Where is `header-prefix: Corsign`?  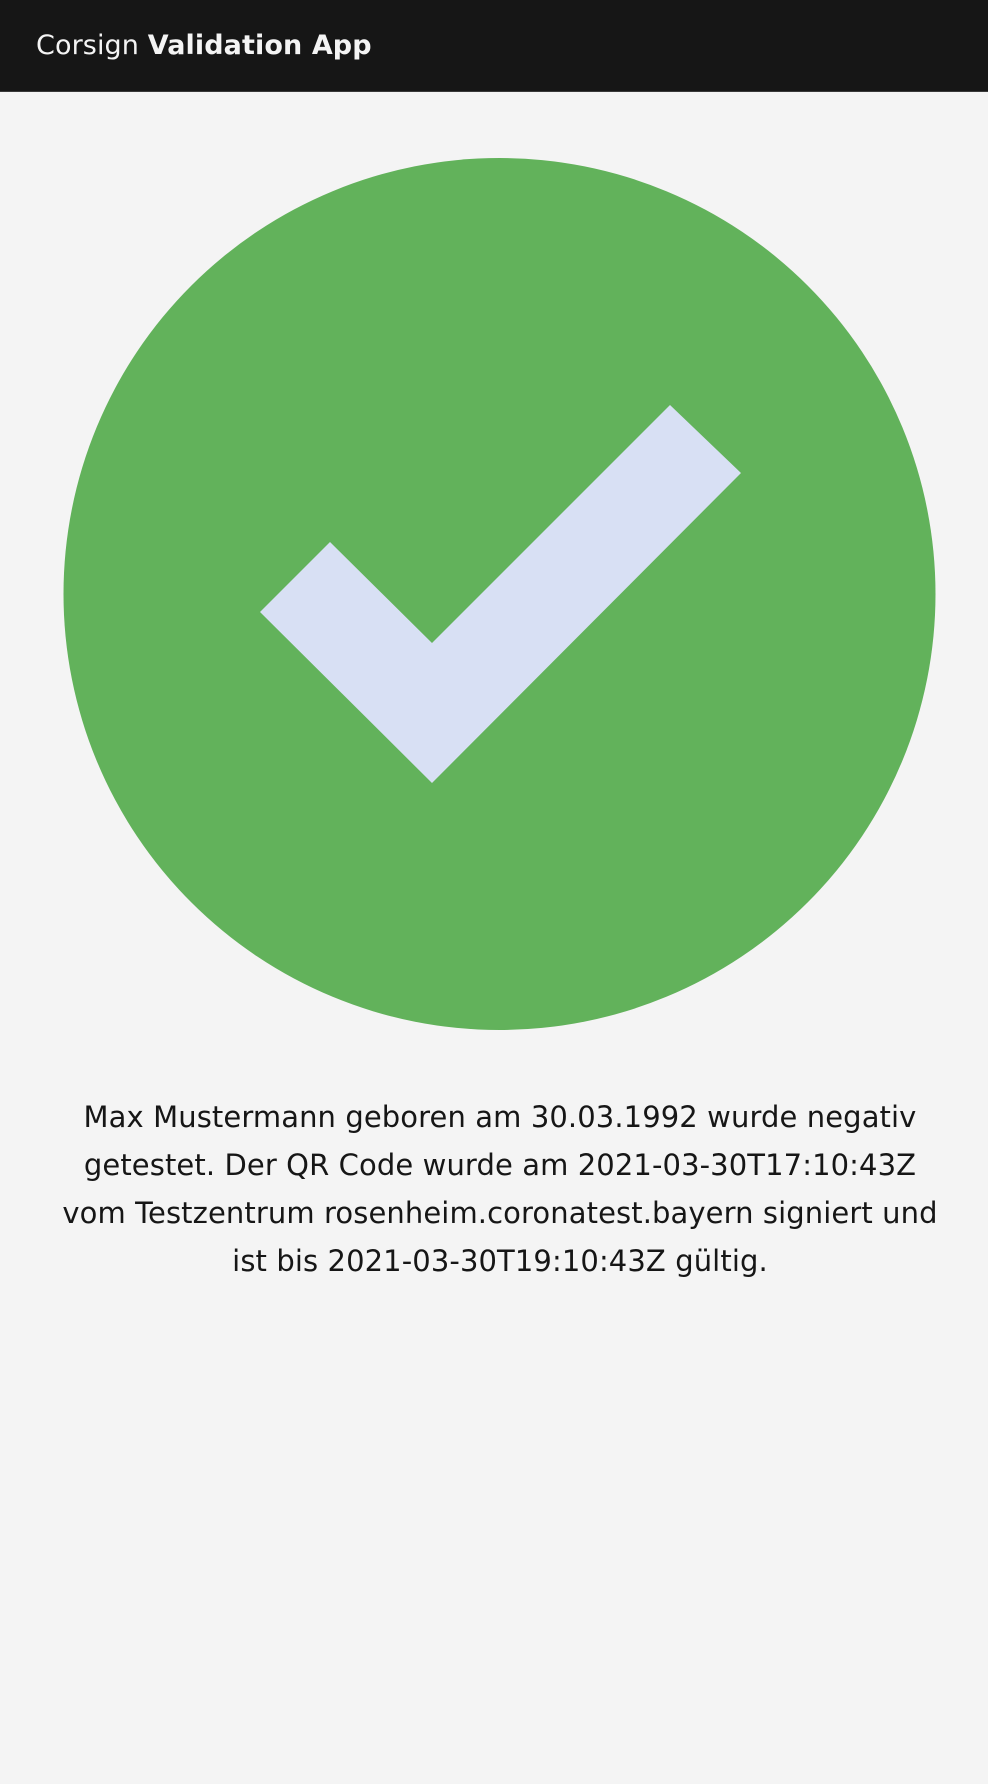
header-prefix: Corsign is located at coordinates (87, 45).